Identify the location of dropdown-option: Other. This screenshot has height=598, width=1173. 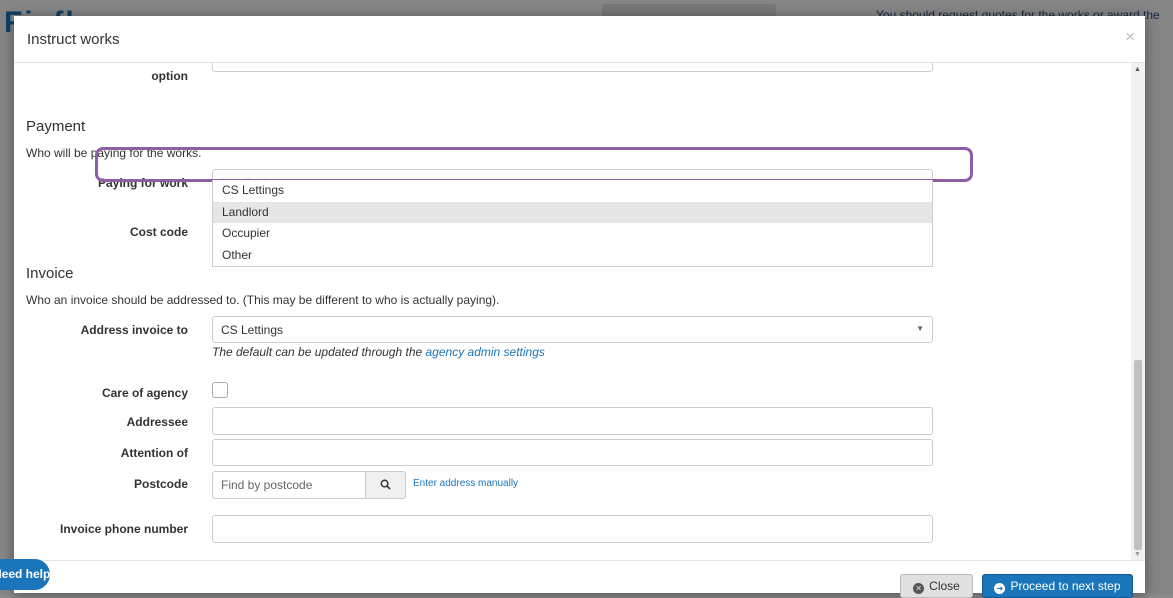
(572, 256).